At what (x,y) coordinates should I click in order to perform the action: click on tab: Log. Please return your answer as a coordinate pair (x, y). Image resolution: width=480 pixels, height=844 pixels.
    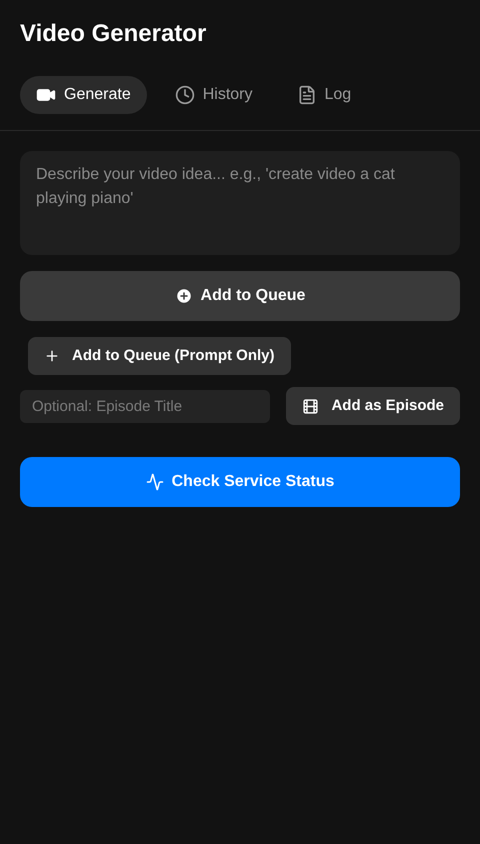
    Looking at the image, I should click on (324, 95).